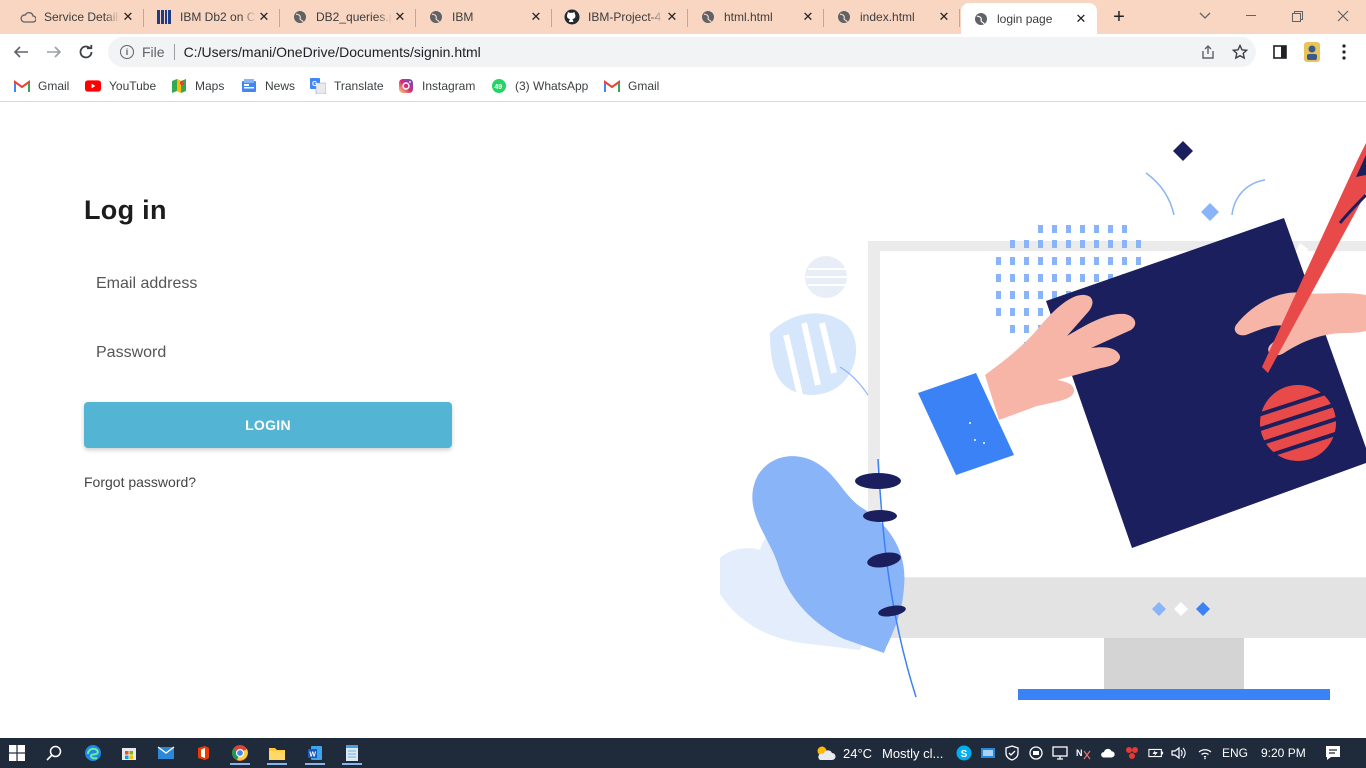  What do you see at coordinates (988, 753) in the screenshot?
I see `onedrive-tray-icon` at bounding box center [988, 753].